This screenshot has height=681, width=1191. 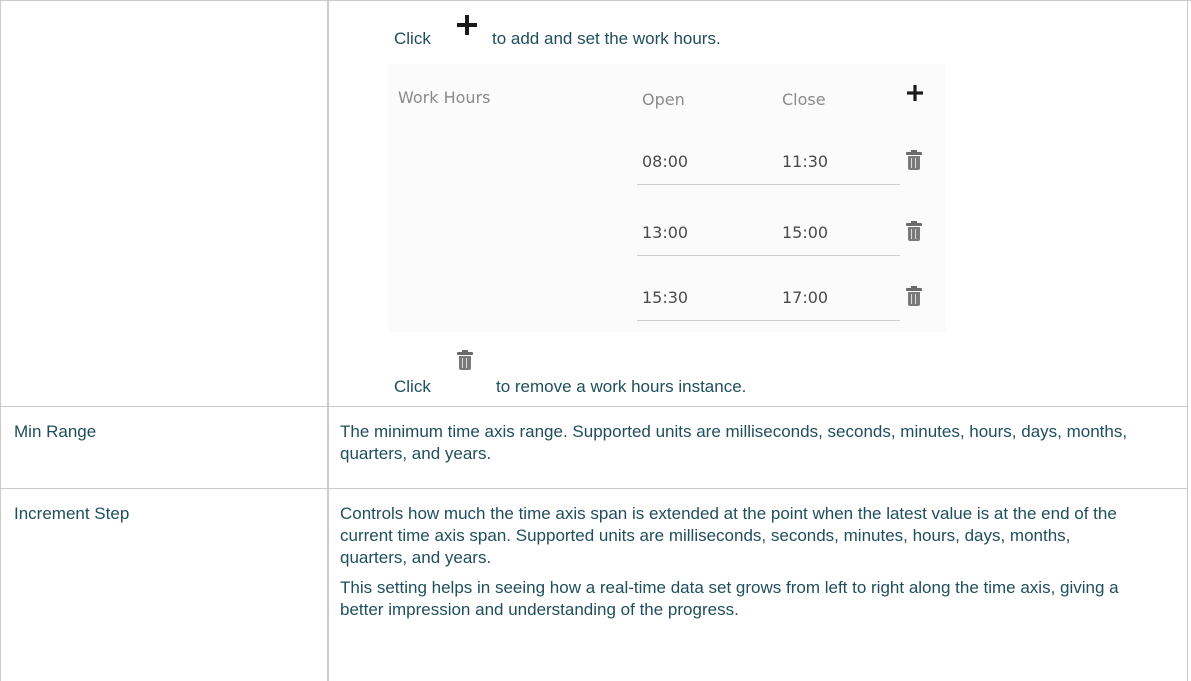 I want to click on open-column-header: Open, so click(x=663, y=99).